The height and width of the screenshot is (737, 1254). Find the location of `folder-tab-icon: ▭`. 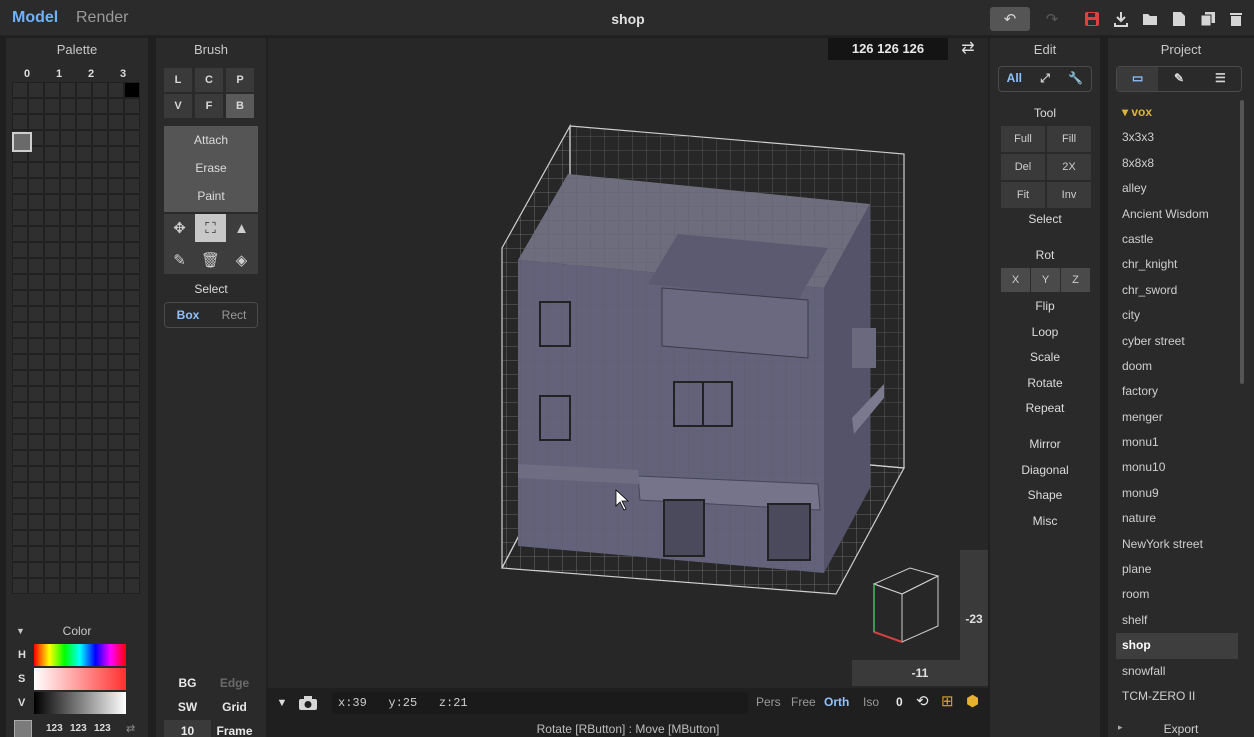

folder-tab-icon: ▭ is located at coordinates (1138, 79).